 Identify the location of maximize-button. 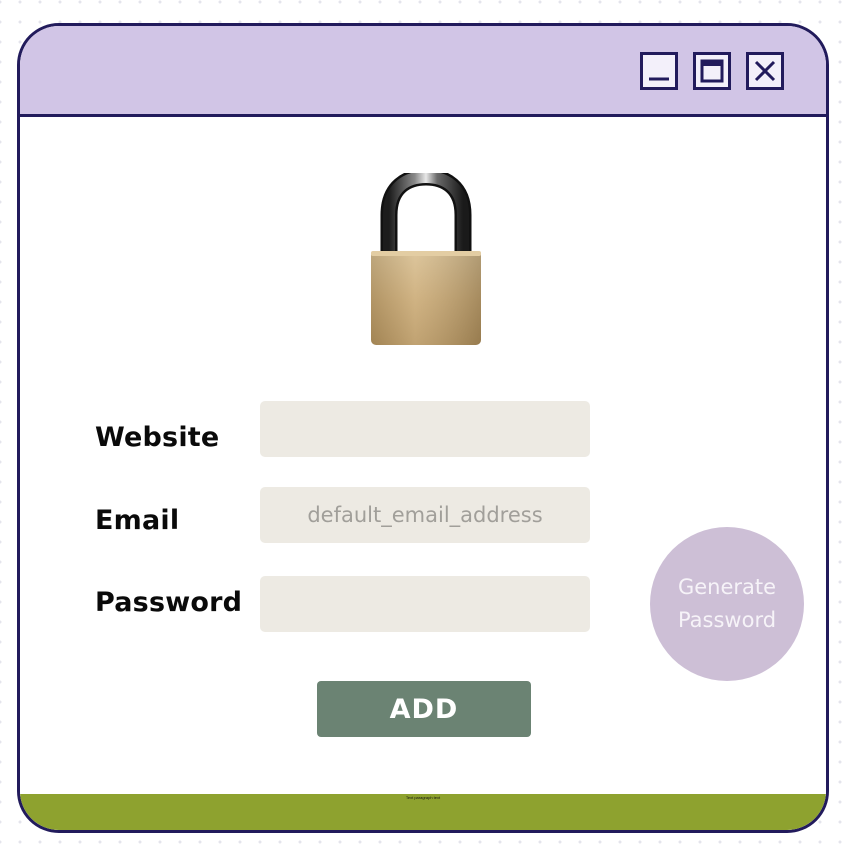
(712, 71).